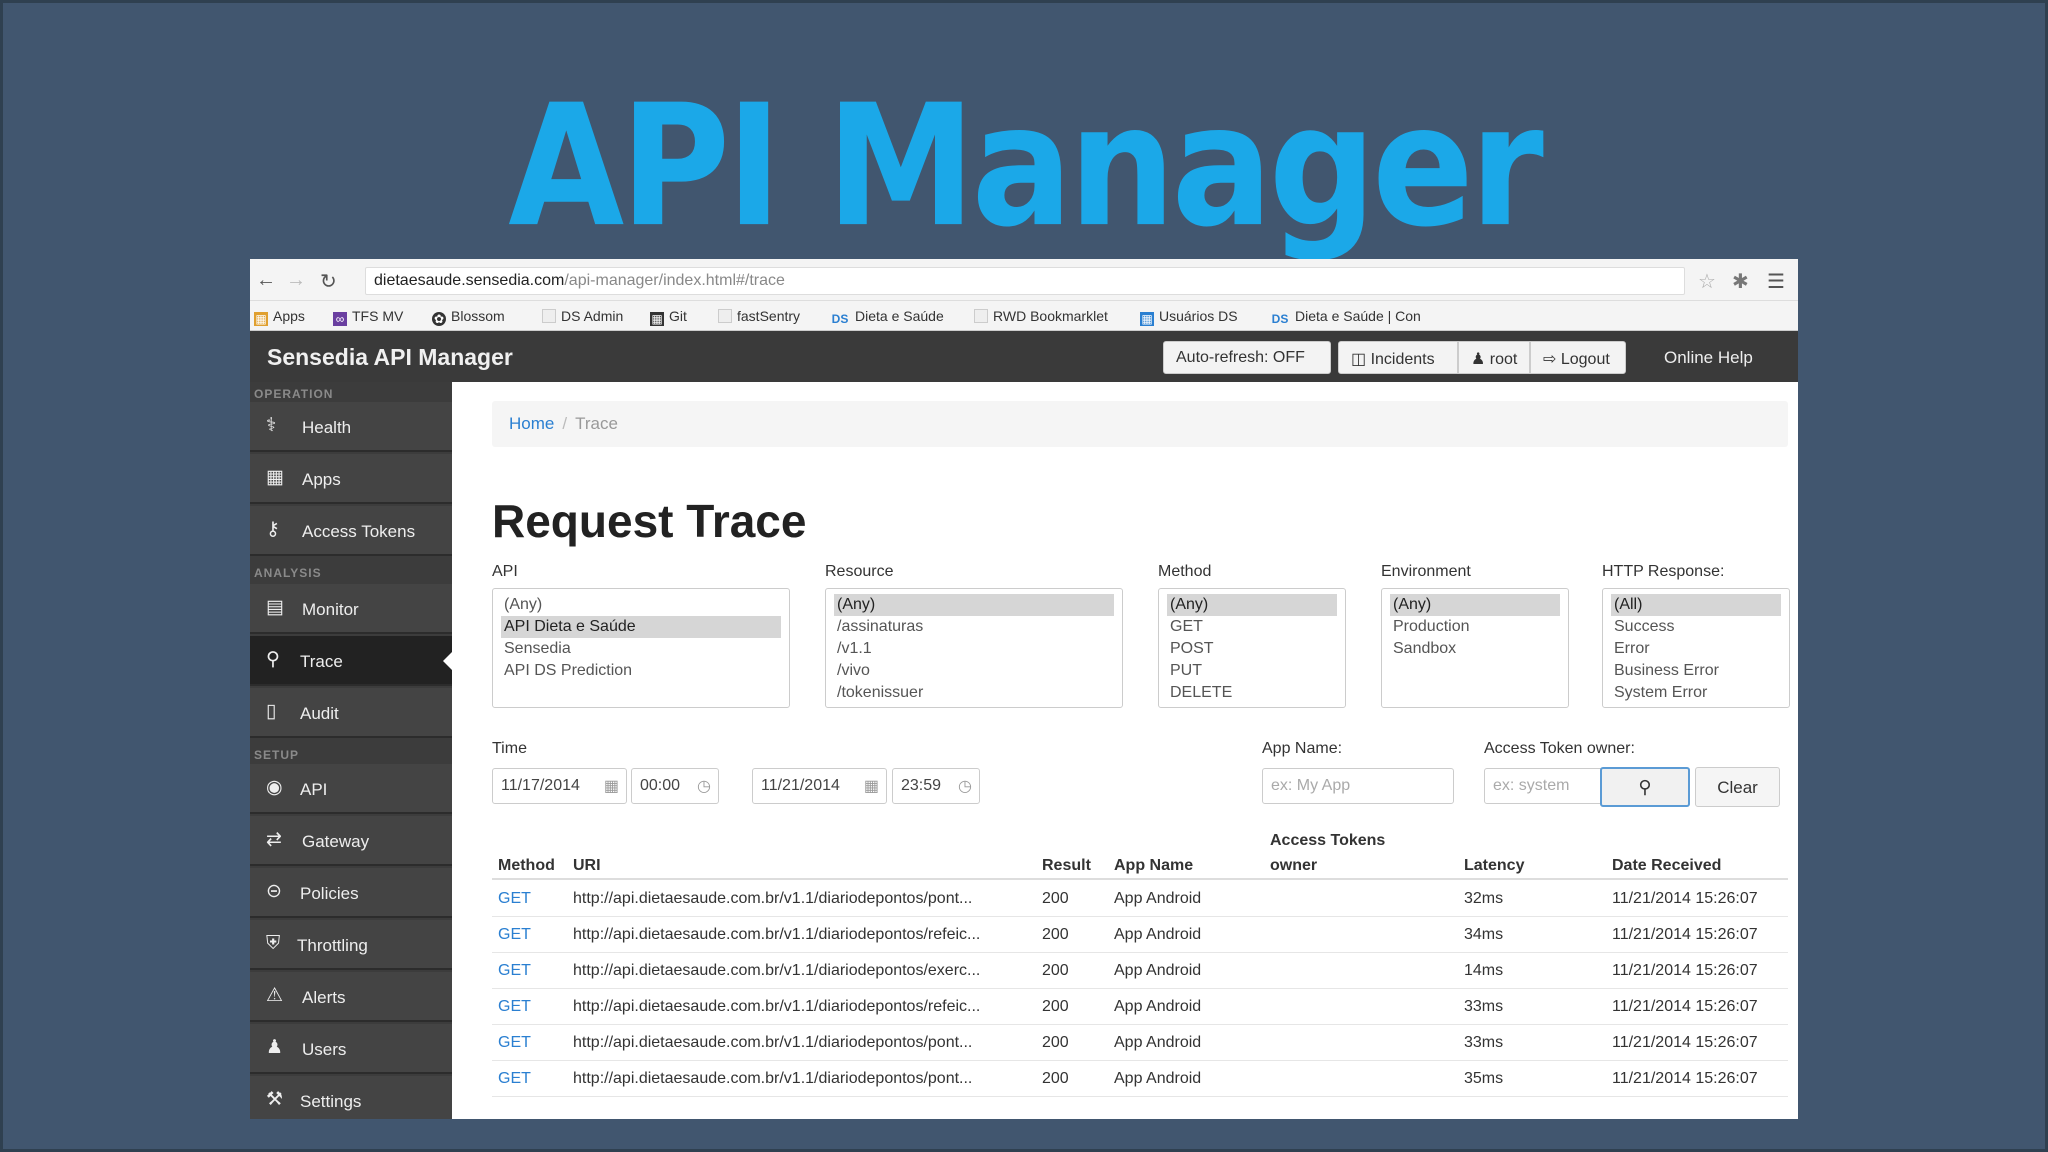 The image size is (2048, 1152). What do you see at coordinates (1696, 627) in the screenshot?
I see `option: Success` at bounding box center [1696, 627].